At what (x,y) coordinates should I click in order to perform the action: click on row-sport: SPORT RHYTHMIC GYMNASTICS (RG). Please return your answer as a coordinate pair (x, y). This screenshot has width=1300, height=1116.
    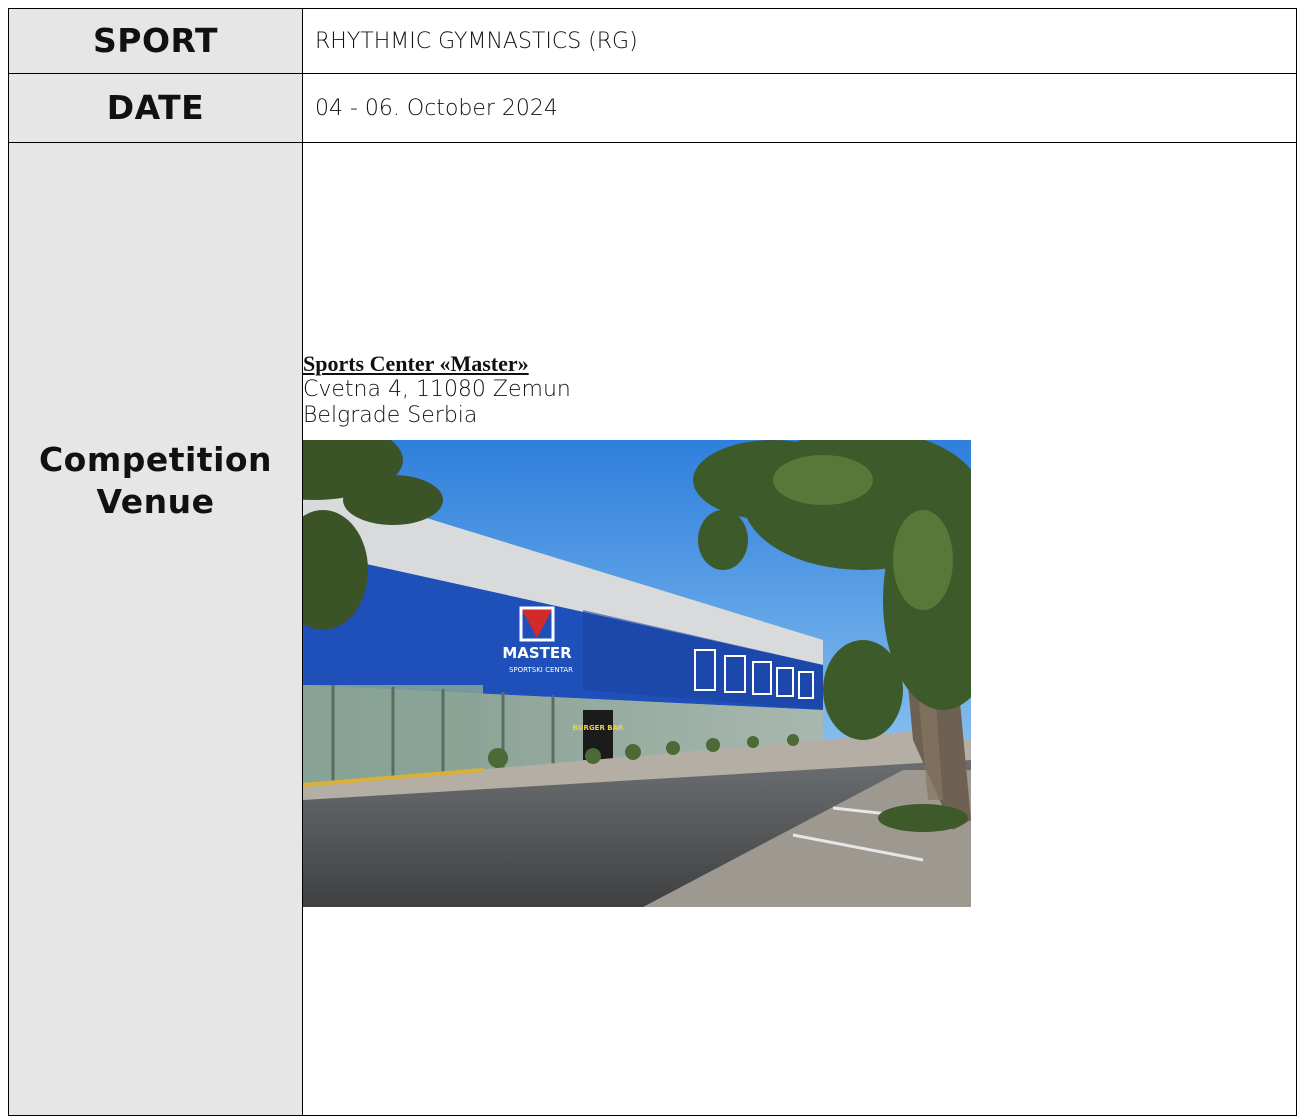
    Looking at the image, I should click on (652, 41).